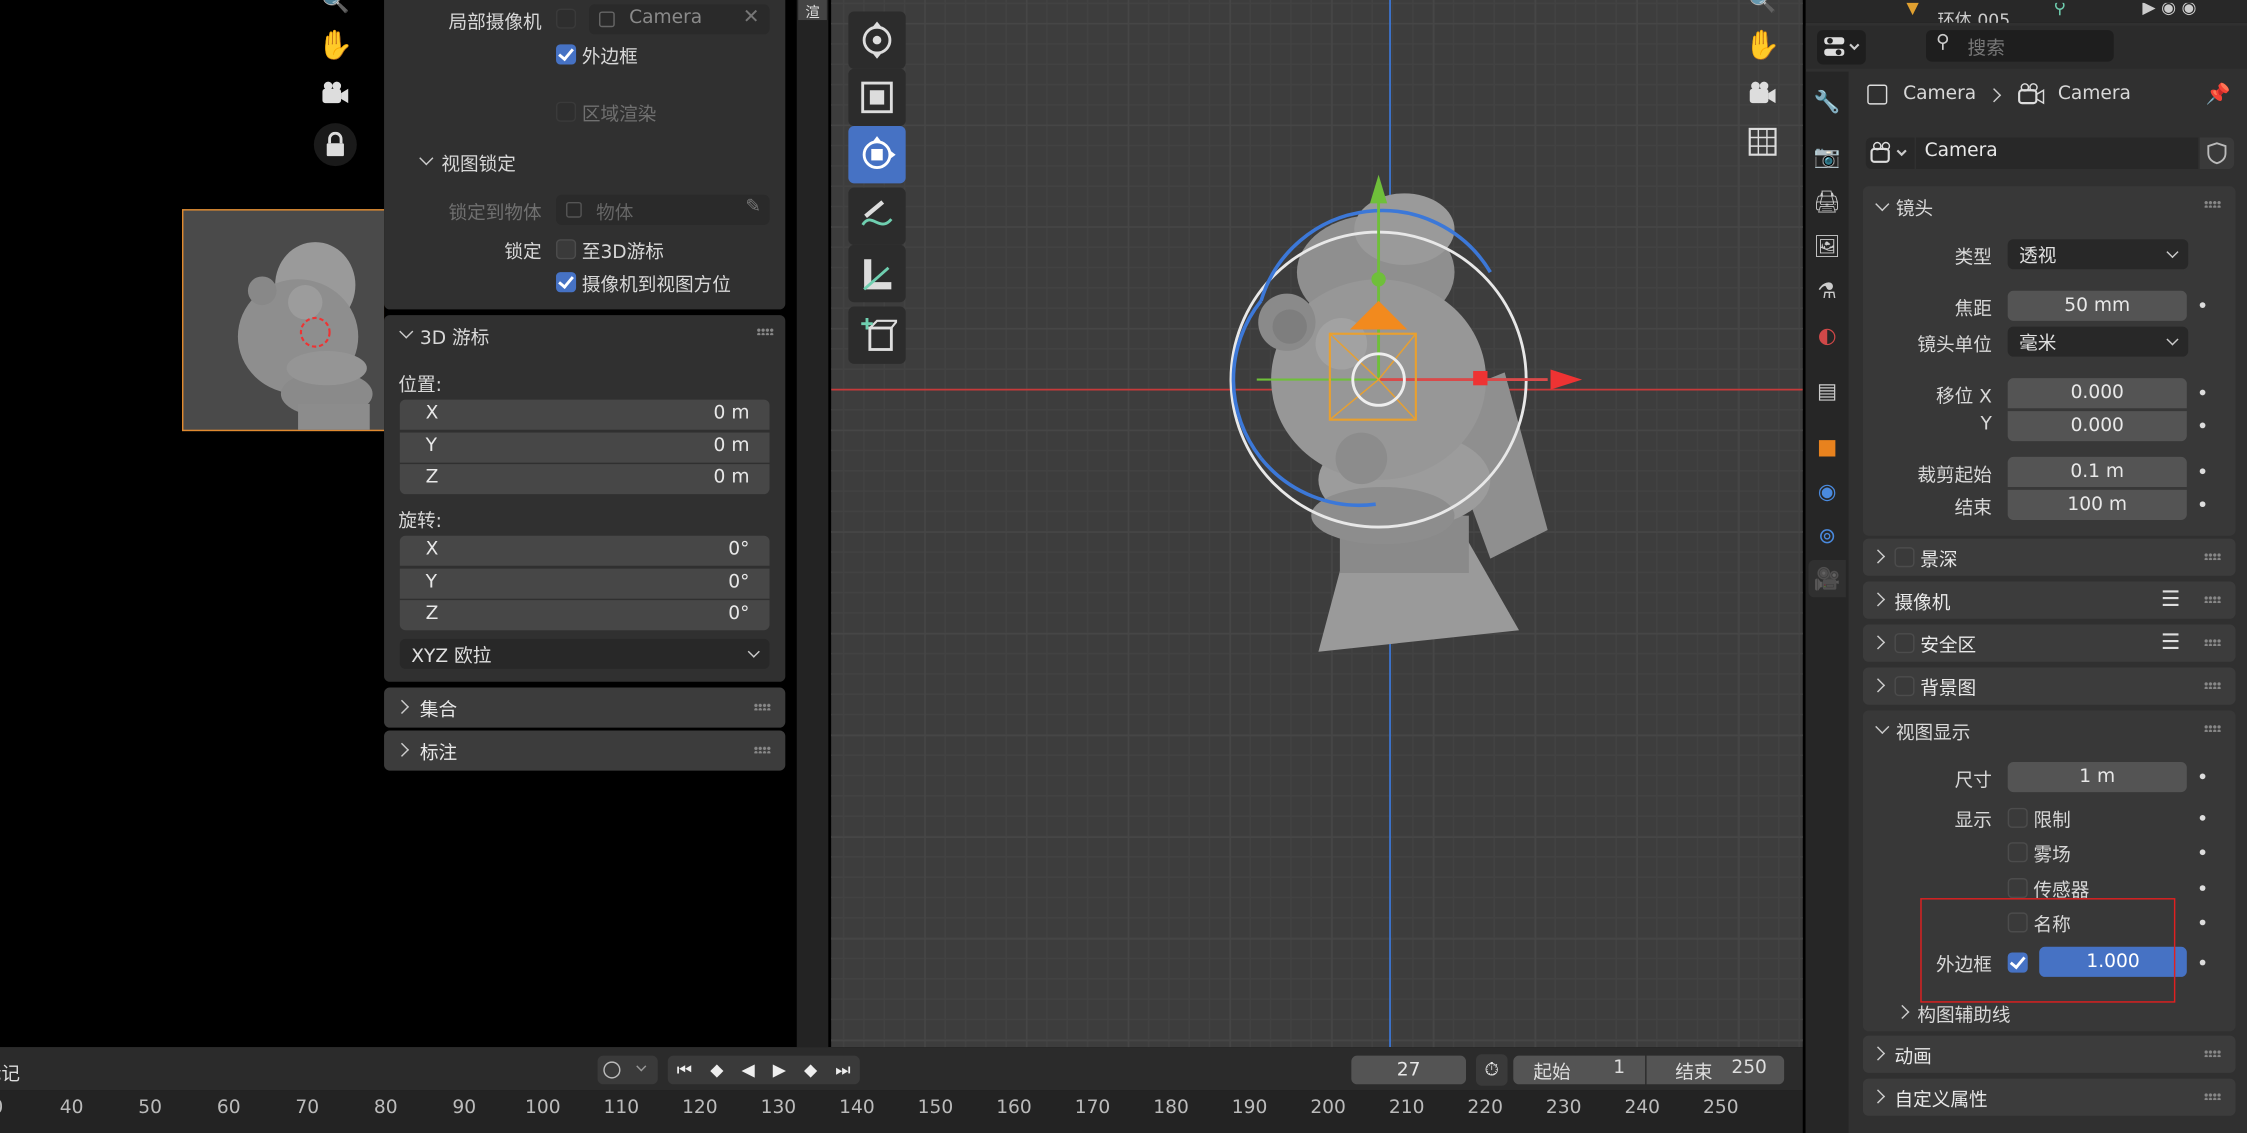  Describe the element at coordinates (2097, 504) in the screenshot. I see `clip-end-field: 100 m` at that location.